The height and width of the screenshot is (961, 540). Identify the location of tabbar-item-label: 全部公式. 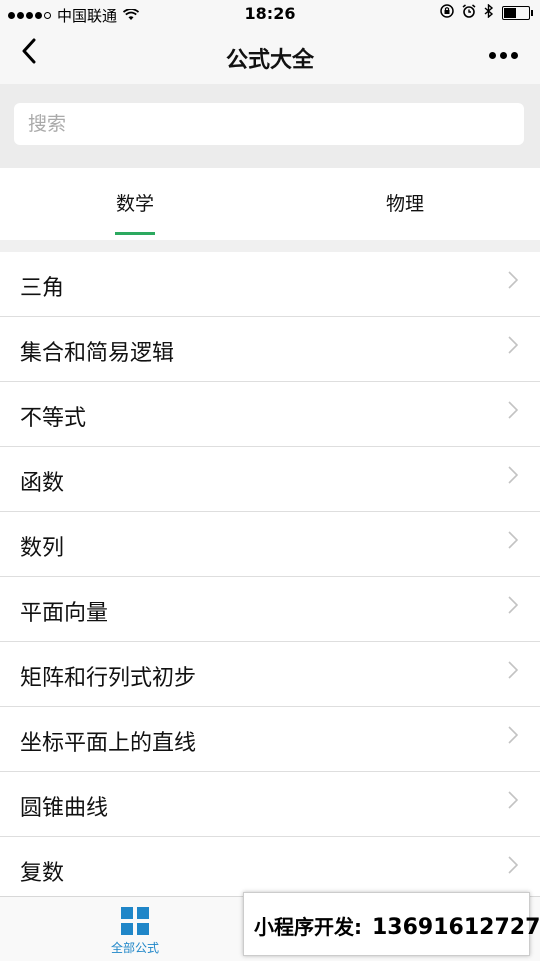
(134, 948).